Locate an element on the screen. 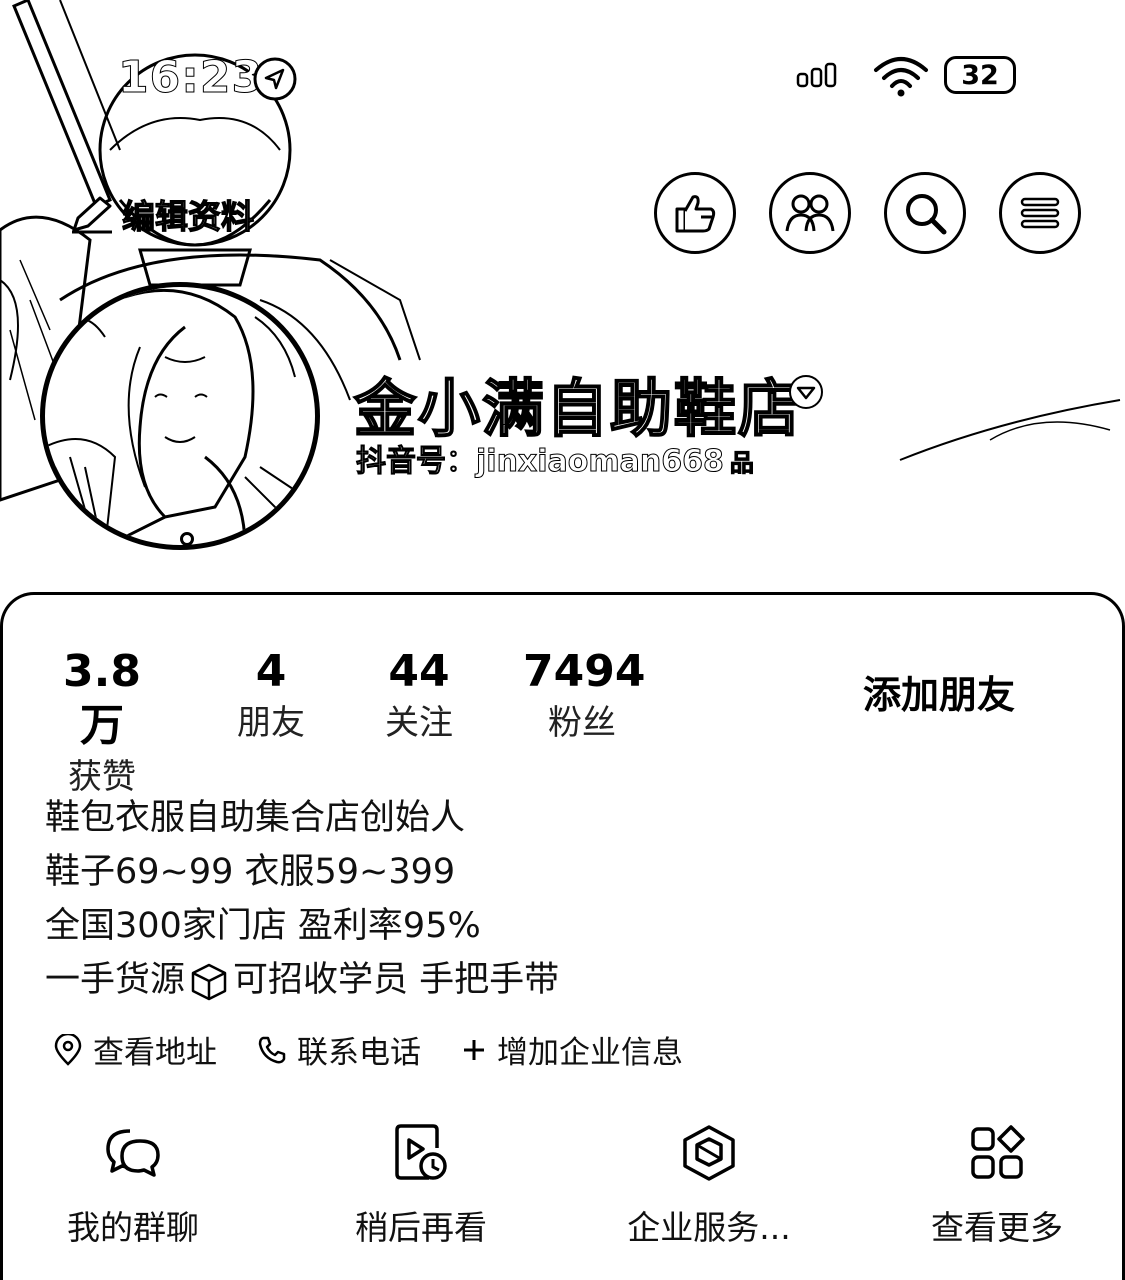 The height and width of the screenshot is (1280, 1125). stat-following: 44 关注 is located at coordinates (419, 696).